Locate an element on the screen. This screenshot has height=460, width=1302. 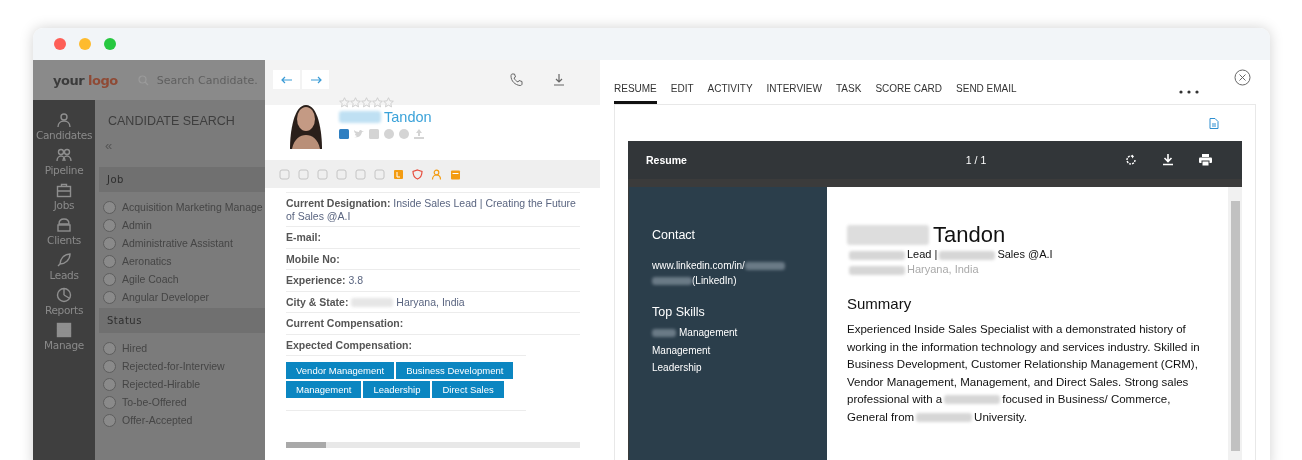
nav-item: Reports is located at coordinates (64, 301).